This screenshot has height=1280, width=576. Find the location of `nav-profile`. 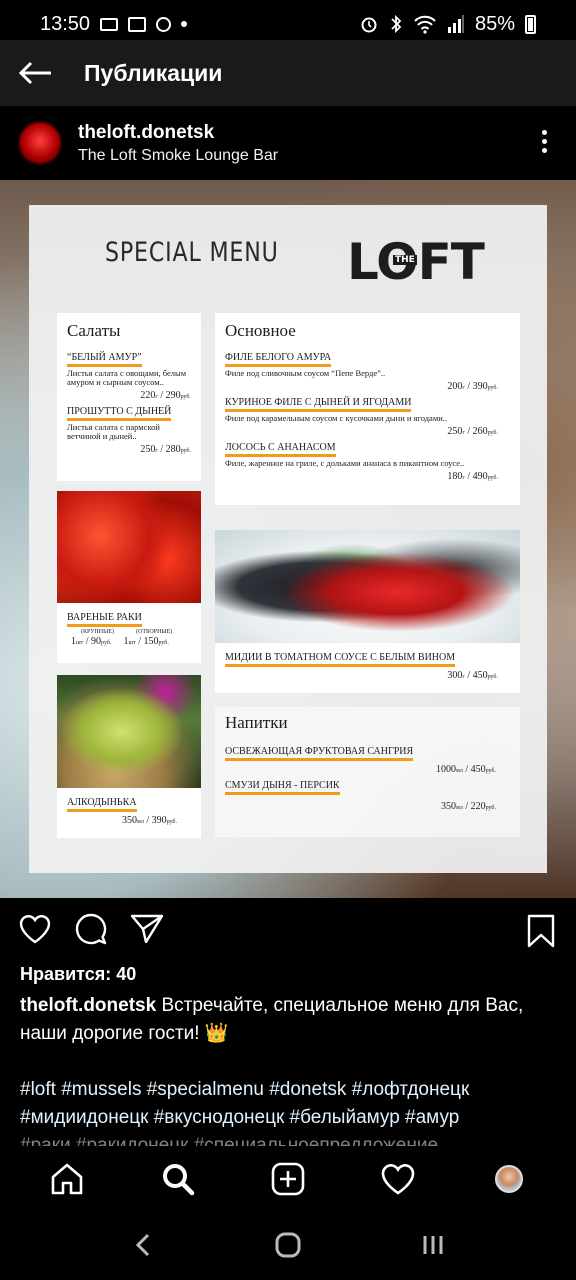

nav-profile is located at coordinates (509, 1179).